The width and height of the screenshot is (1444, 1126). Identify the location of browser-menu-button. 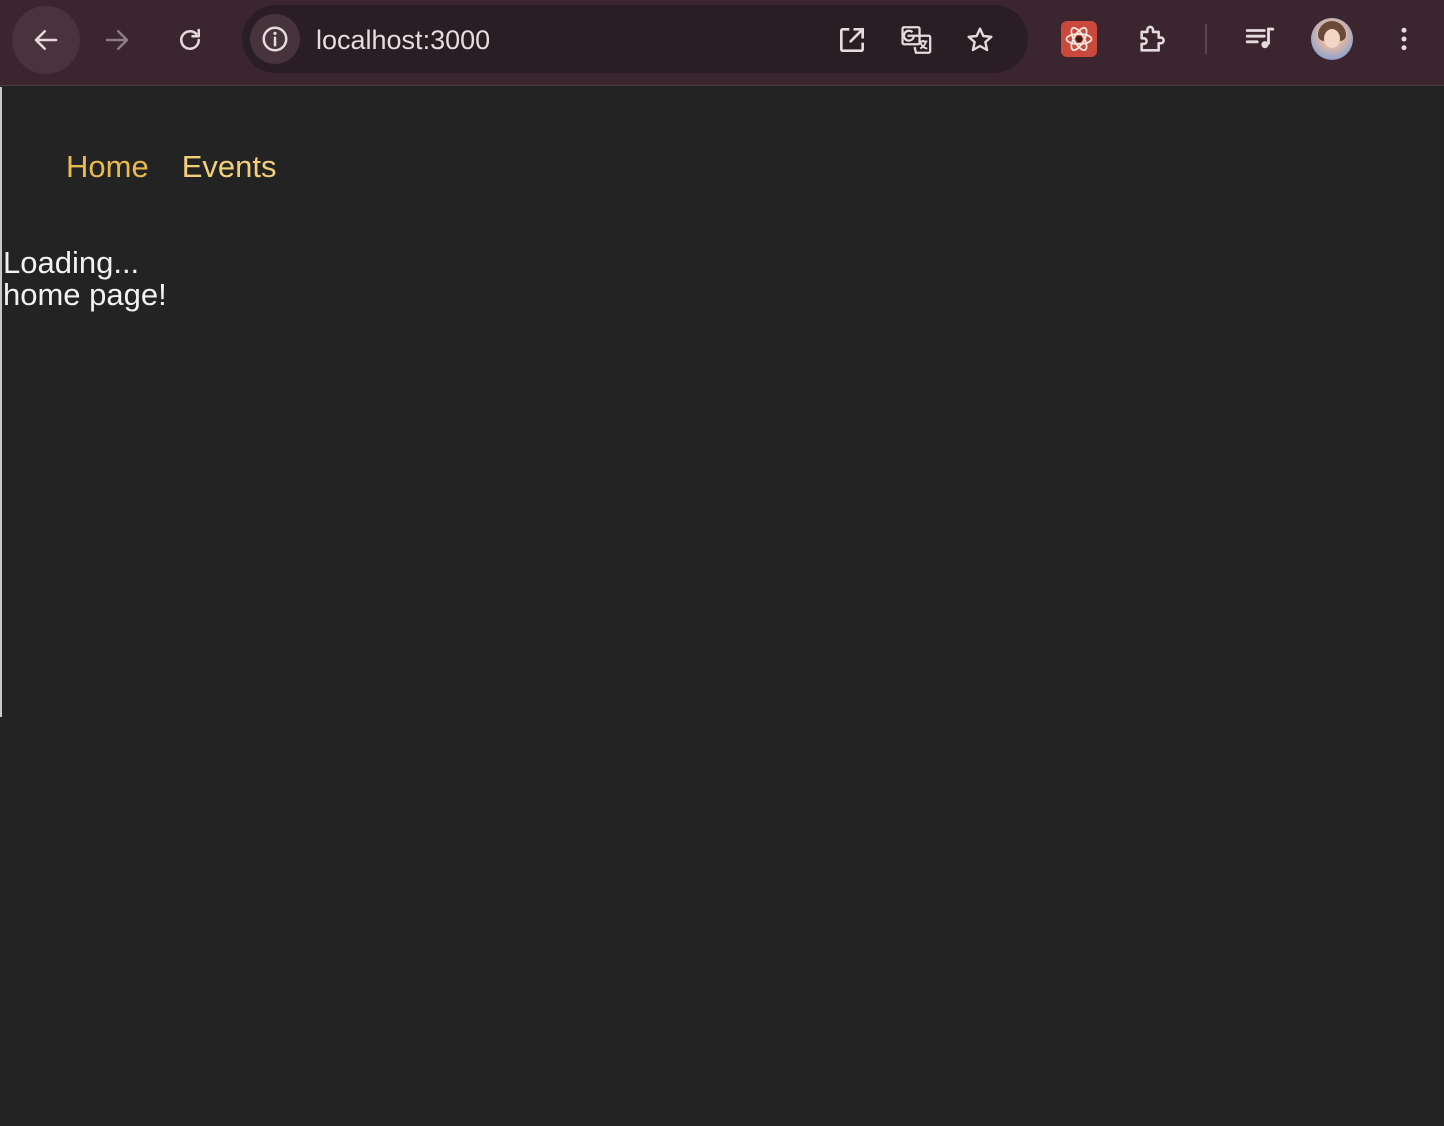
(1404, 39).